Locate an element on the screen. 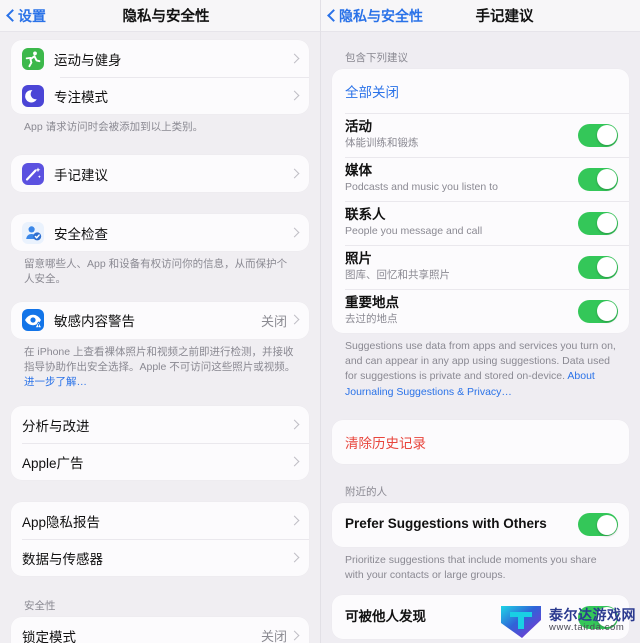 The width and height of the screenshot is (640, 643). toggle-media is located at coordinates (598, 179).